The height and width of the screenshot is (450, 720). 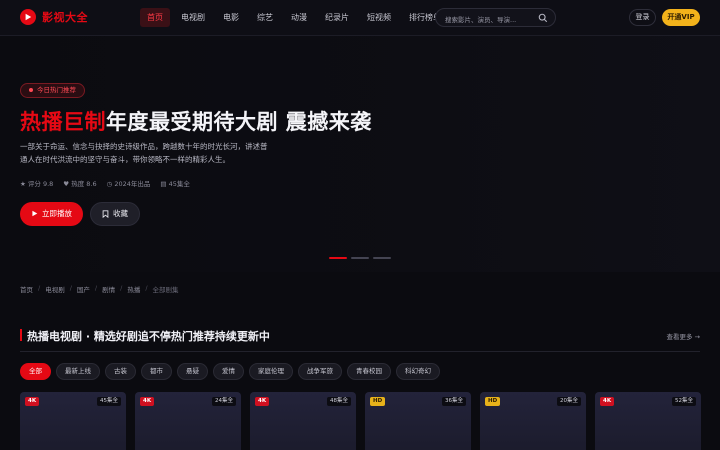 What do you see at coordinates (31, 89) in the screenshot?
I see `badge-dot-icon` at bounding box center [31, 89].